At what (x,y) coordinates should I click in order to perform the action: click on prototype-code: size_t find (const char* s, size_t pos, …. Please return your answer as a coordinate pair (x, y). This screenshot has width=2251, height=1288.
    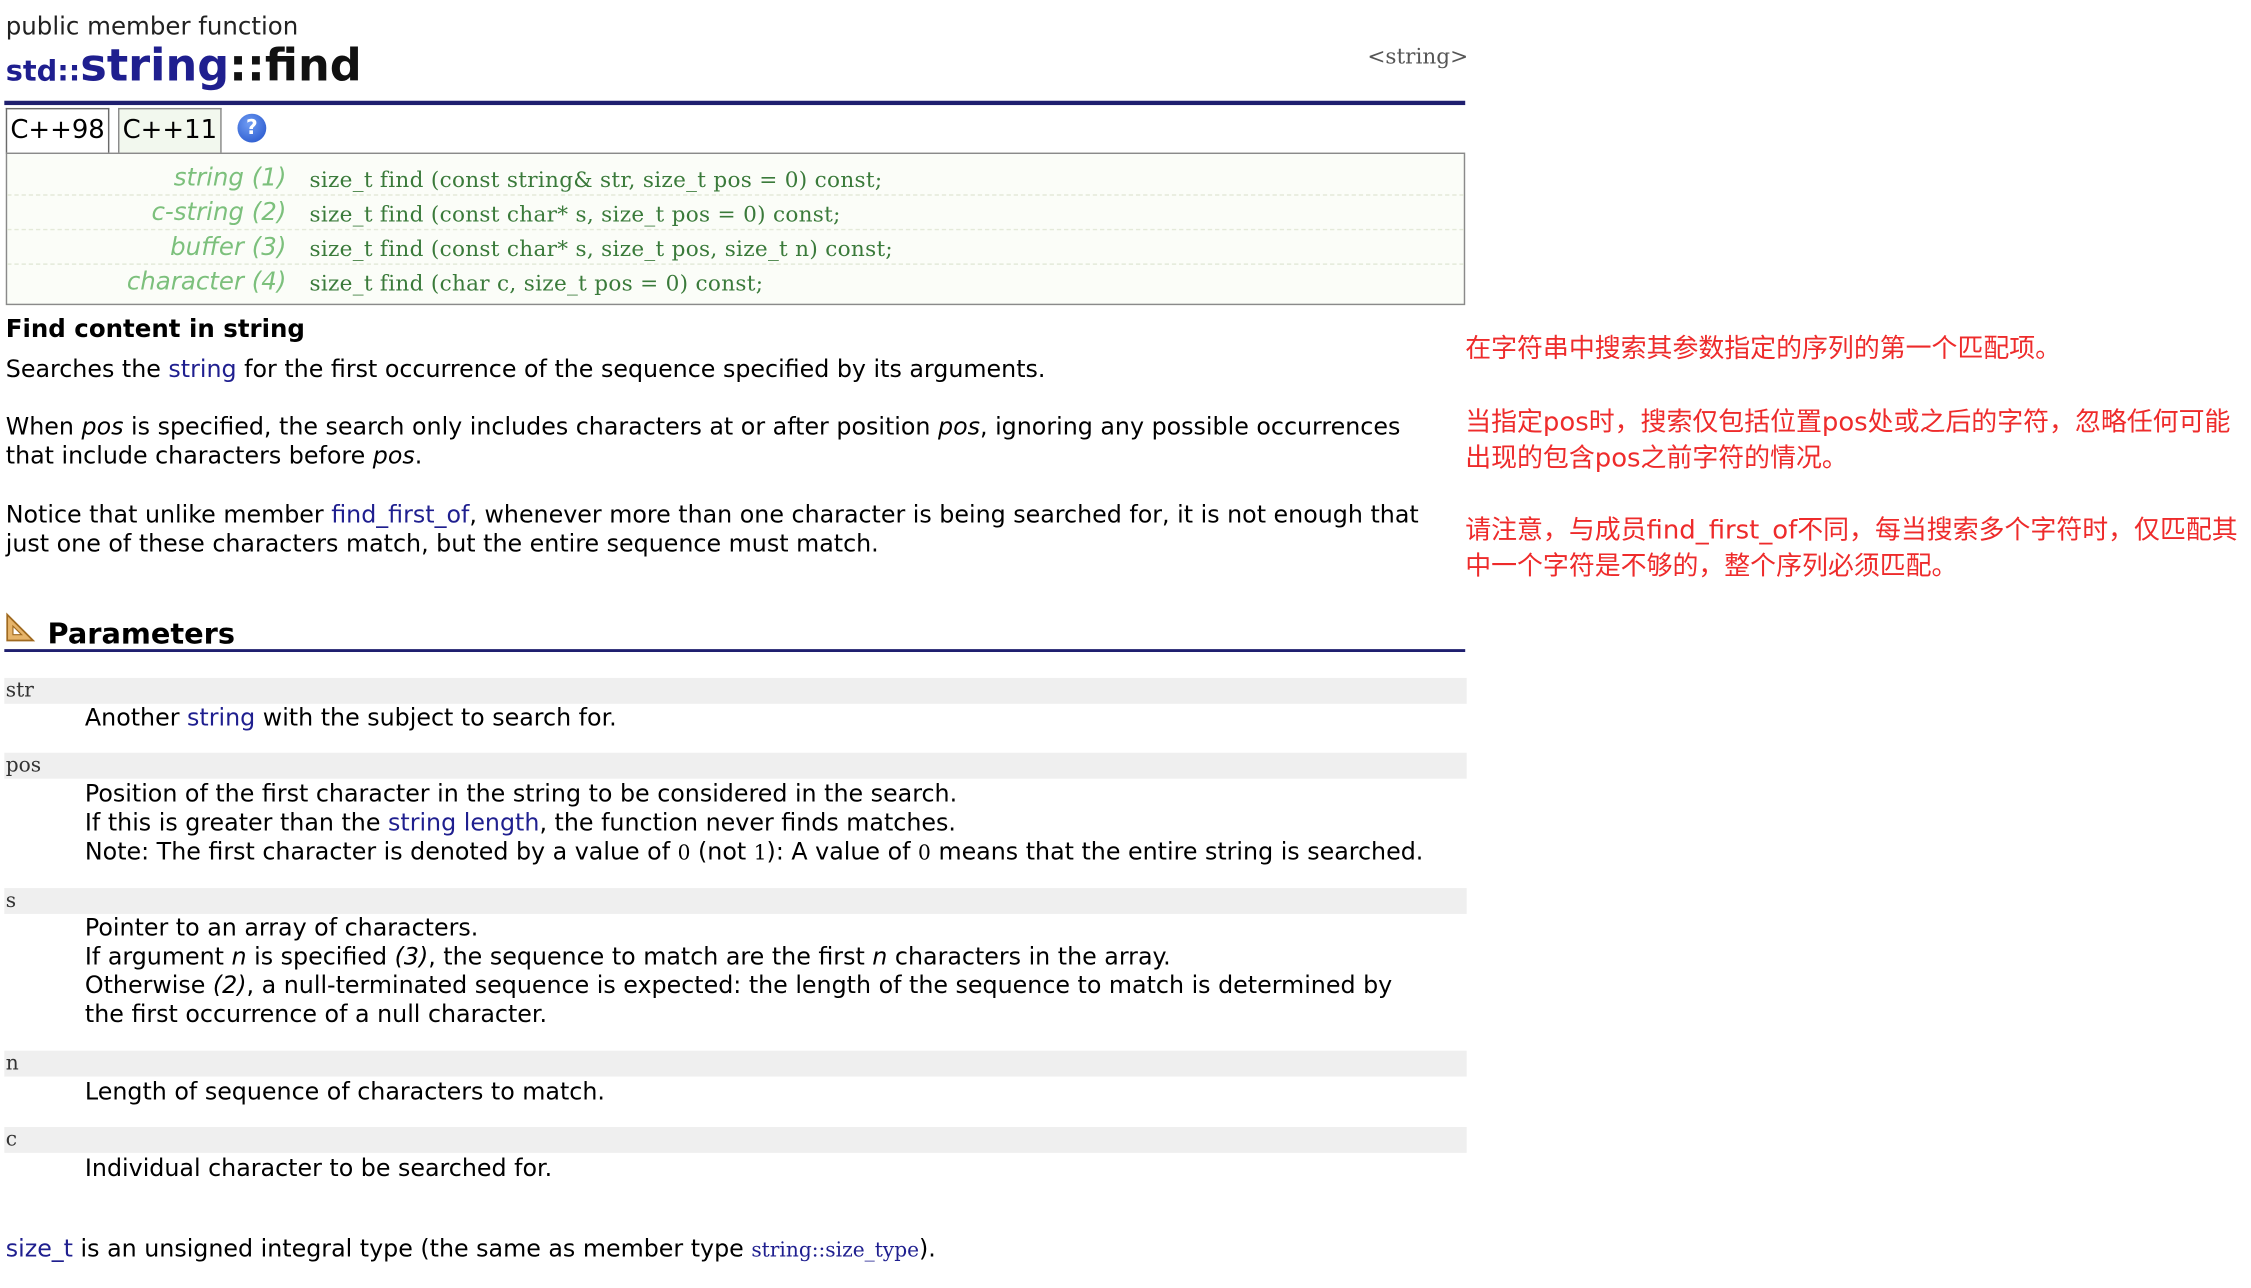
    Looking at the image, I should click on (601, 249).